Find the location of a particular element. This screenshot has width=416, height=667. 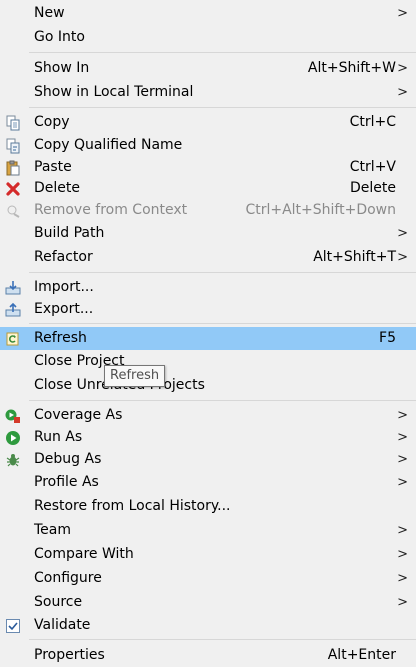

menu-item-coverage-as: Coverage As > is located at coordinates (208, 415).